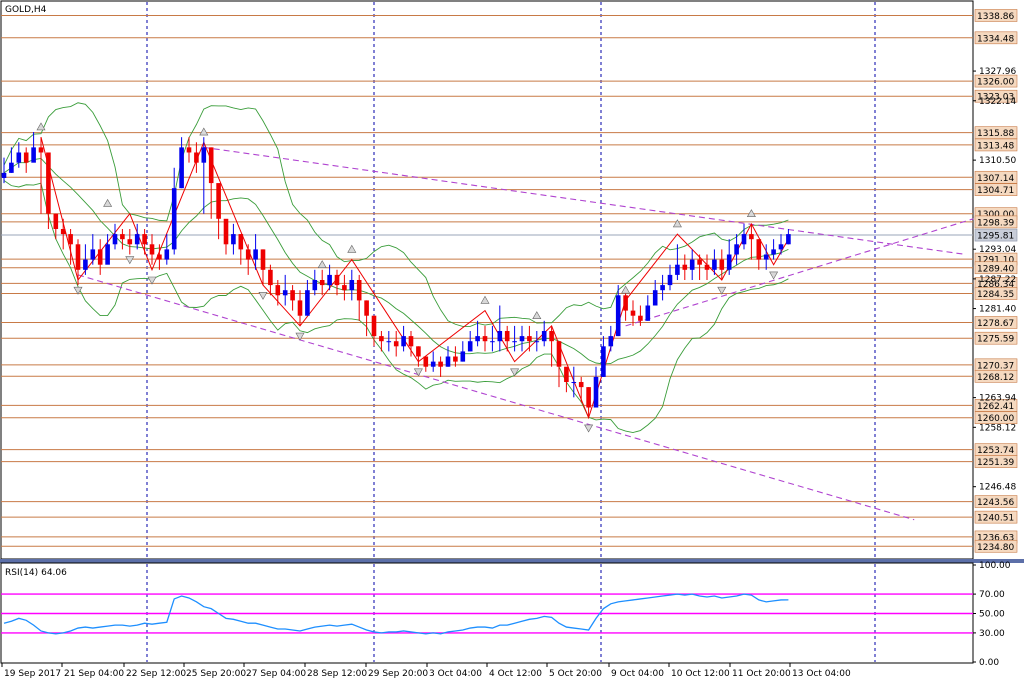 This screenshot has width=1024, height=683. Describe the element at coordinates (995, 269) in the screenshot. I see `level-label-11: 1289.40` at that location.